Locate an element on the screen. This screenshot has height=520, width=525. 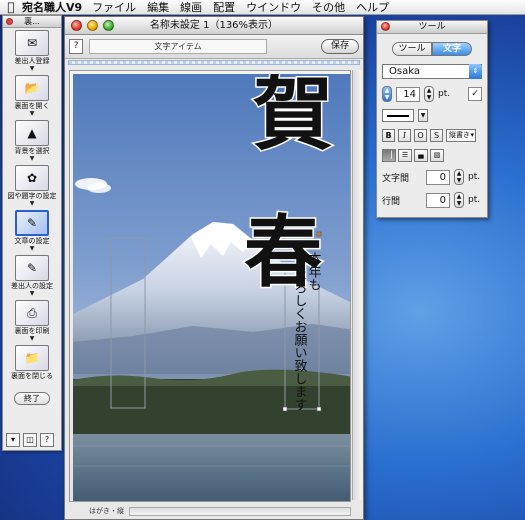
close-window-icon is located at coordinates (76, 25).